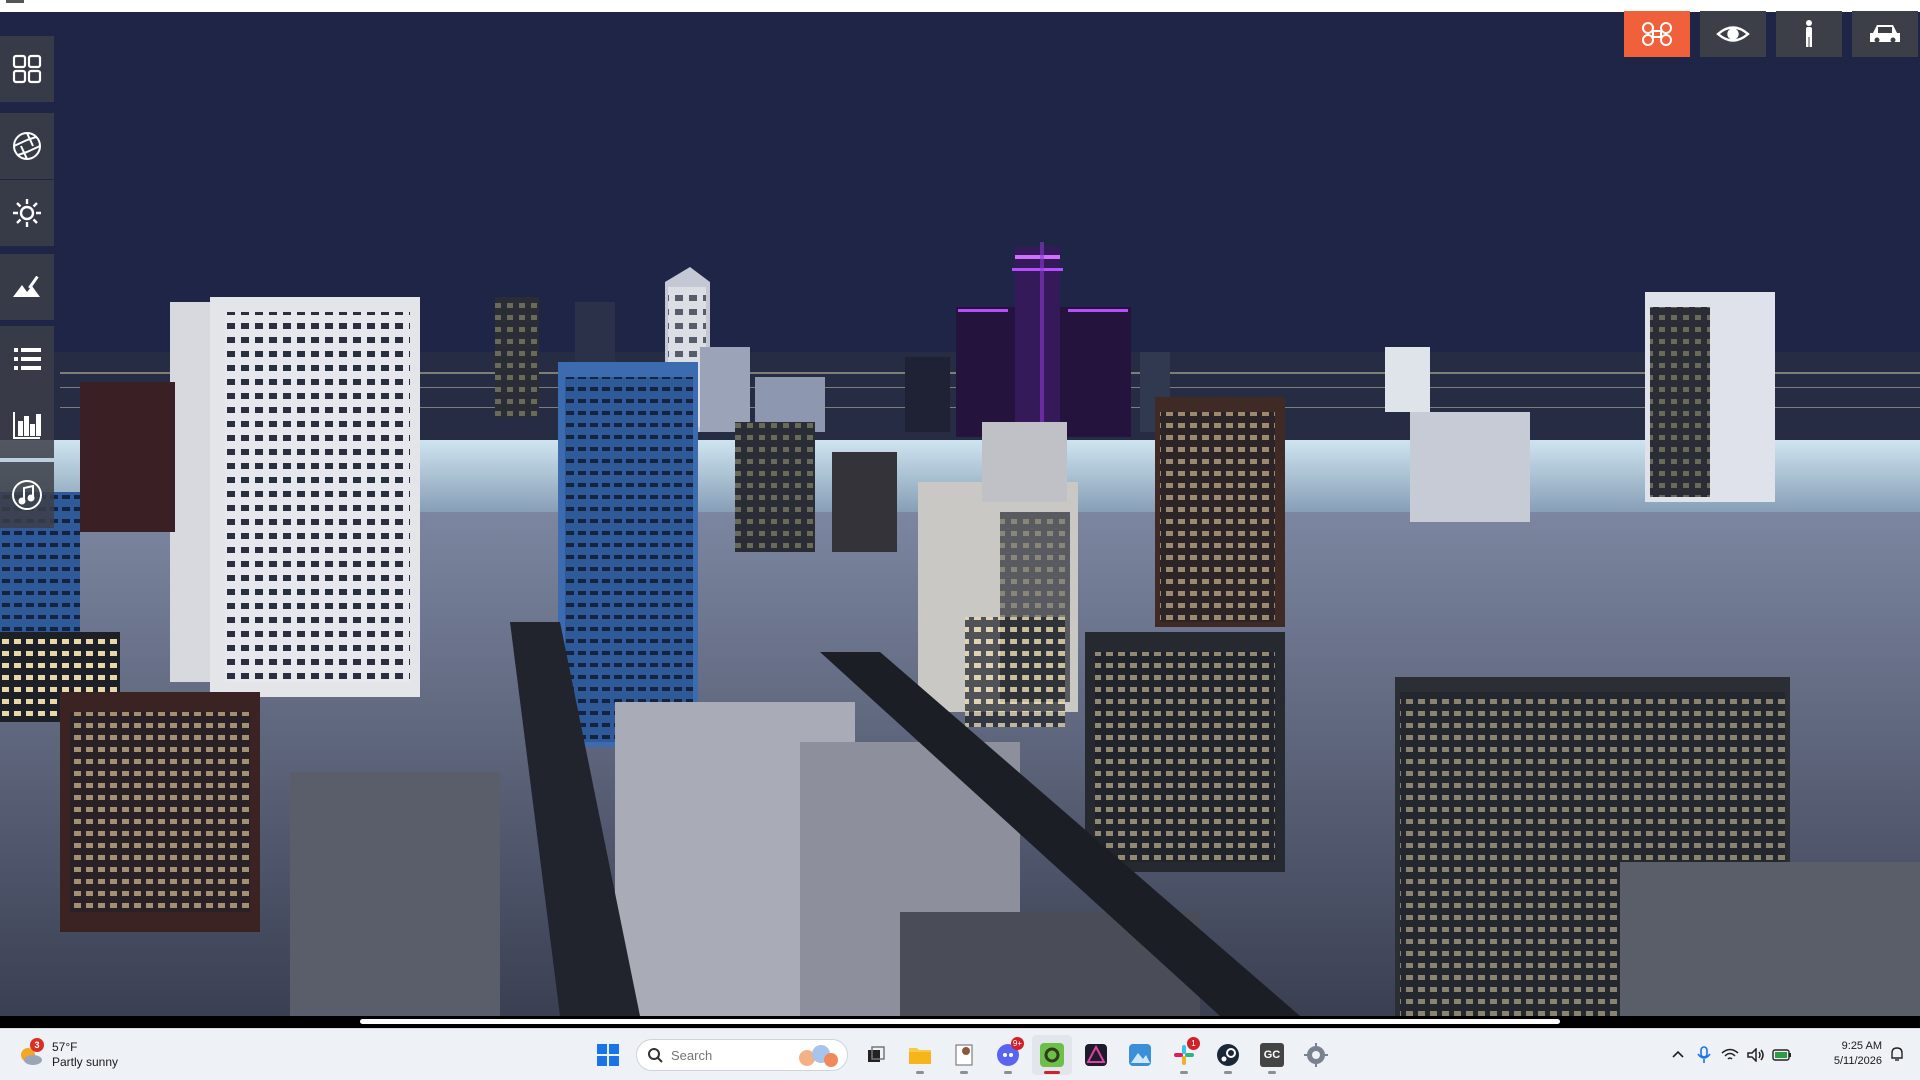 The width and height of the screenshot is (1920, 1080). I want to click on terrain-brush-icon, so click(26, 286).